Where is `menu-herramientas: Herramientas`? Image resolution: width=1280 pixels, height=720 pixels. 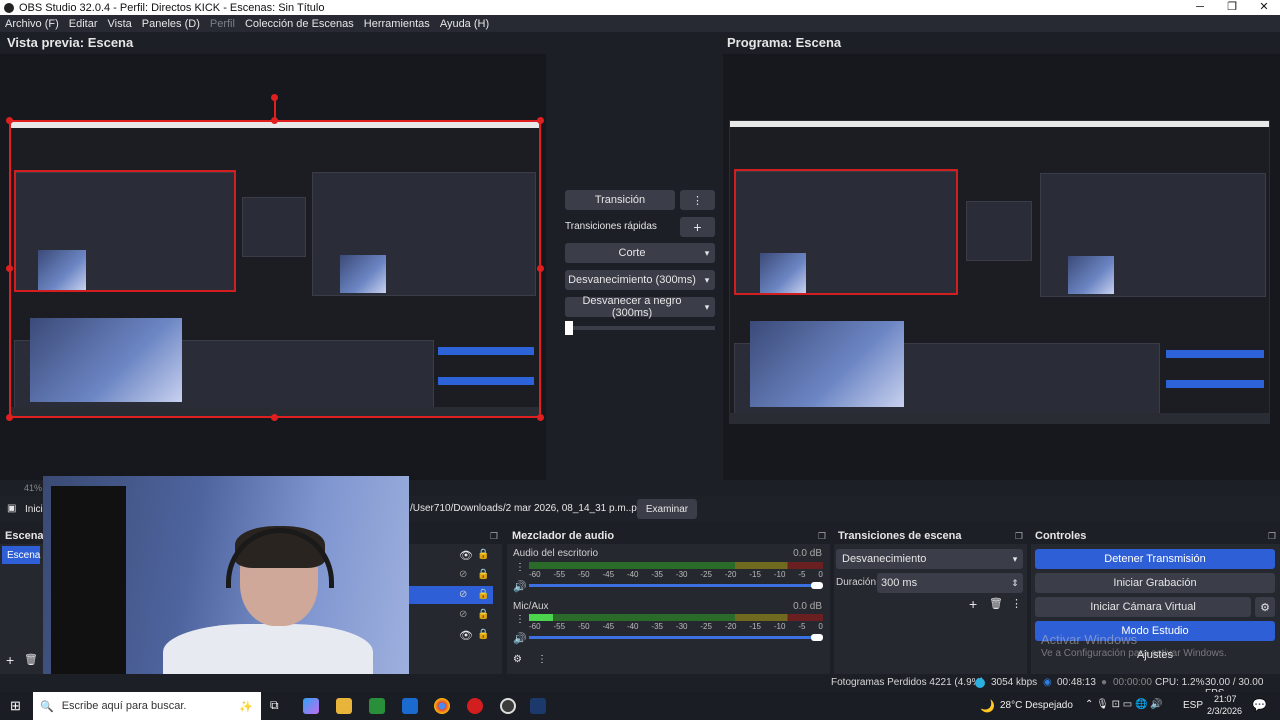 menu-herramientas: Herramientas is located at coordinates (397, 24).